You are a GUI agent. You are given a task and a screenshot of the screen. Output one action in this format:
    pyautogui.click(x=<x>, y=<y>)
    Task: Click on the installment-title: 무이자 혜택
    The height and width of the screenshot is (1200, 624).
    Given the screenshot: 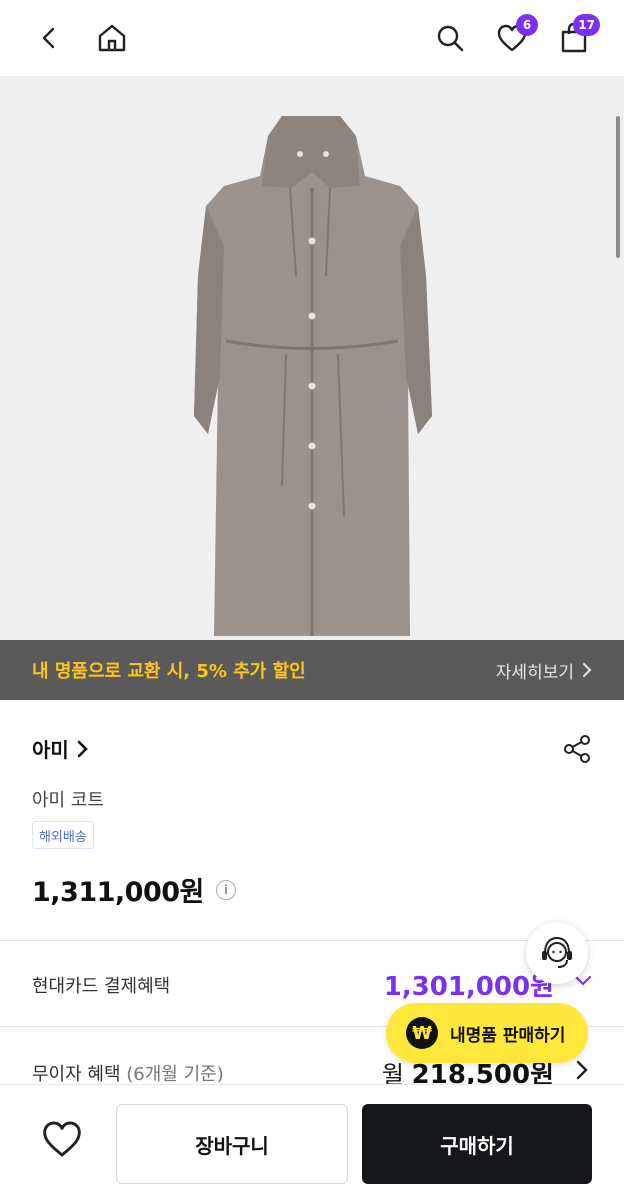 What is the action you would take?
    pyautogui.click(x=76, y=1074)
    